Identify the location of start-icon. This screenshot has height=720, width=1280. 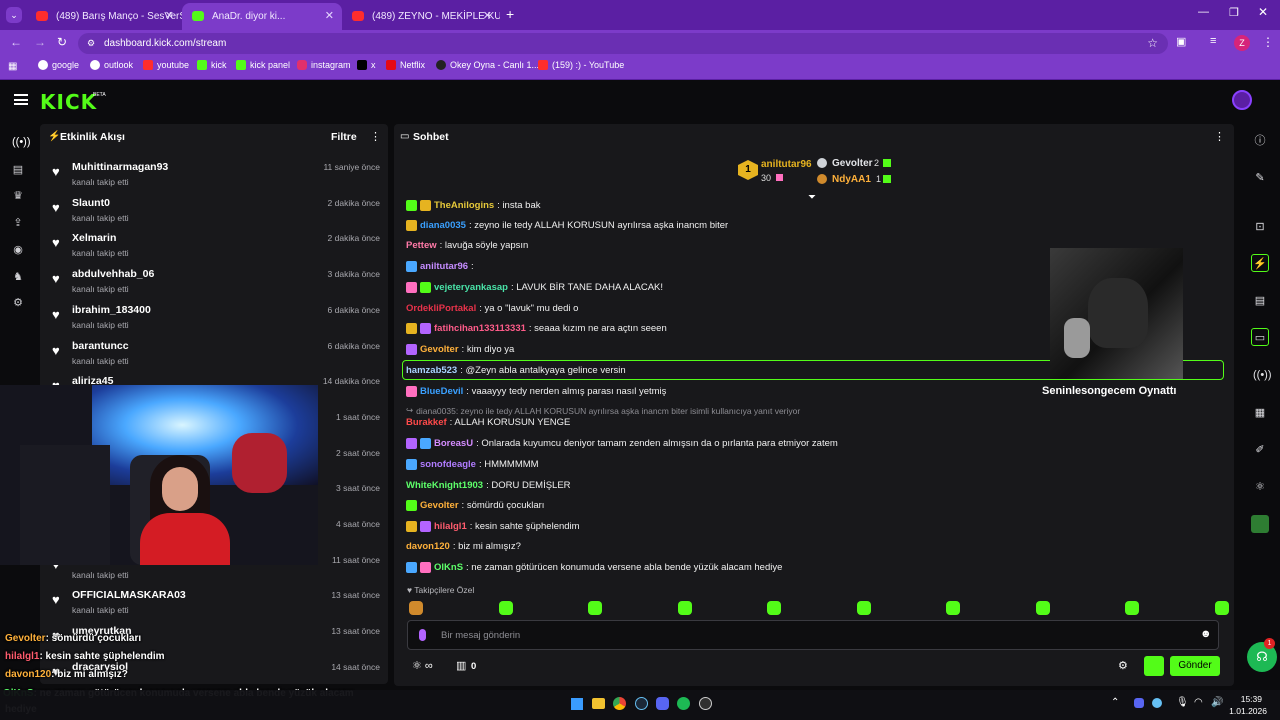
(577, 704).